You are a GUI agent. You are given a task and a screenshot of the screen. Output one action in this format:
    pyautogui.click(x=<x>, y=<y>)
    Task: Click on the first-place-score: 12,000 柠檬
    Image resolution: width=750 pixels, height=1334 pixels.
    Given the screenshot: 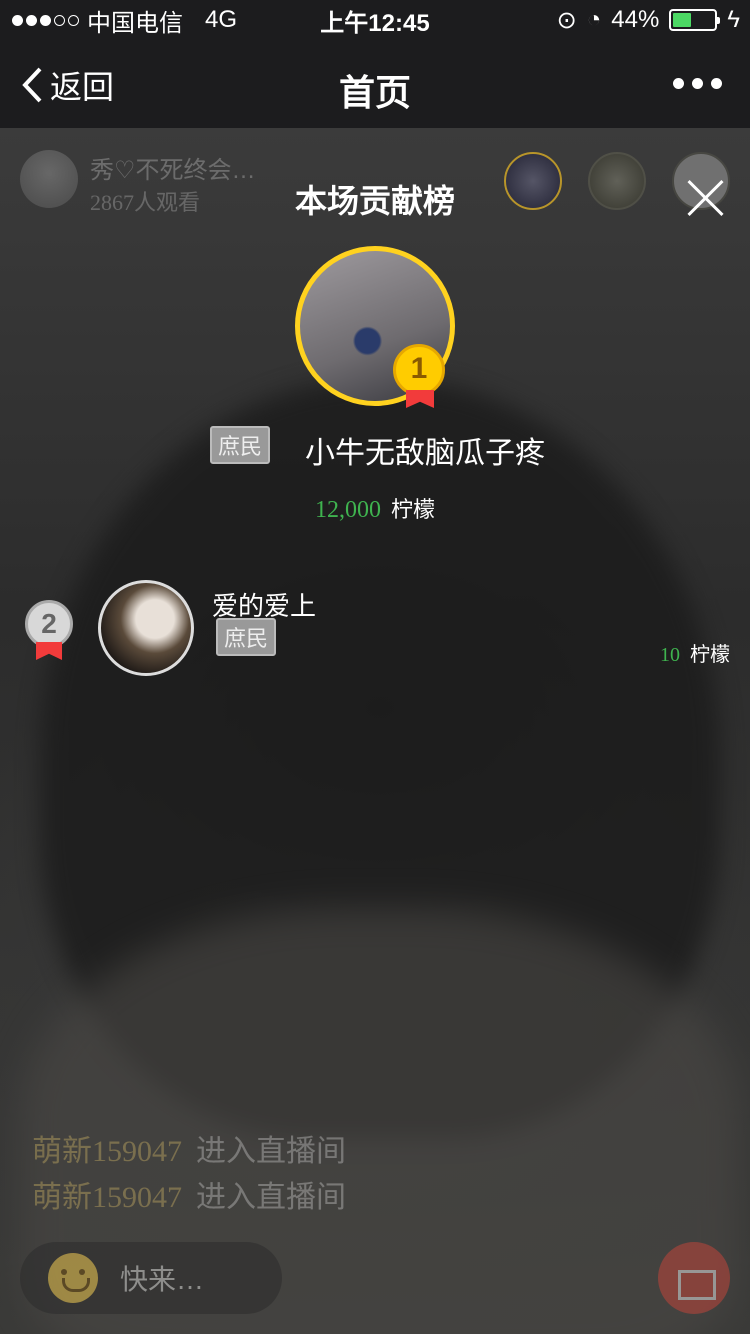 What is the action you would take?
    pyautogui.click(x=375, y=508)
    